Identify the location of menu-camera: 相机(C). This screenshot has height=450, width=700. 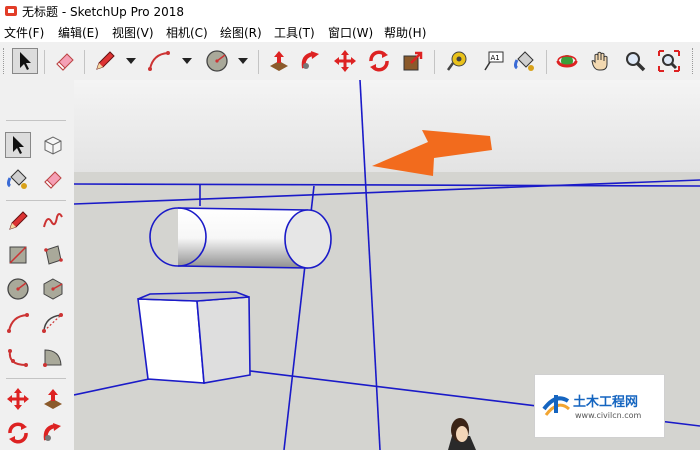
(187, 32).